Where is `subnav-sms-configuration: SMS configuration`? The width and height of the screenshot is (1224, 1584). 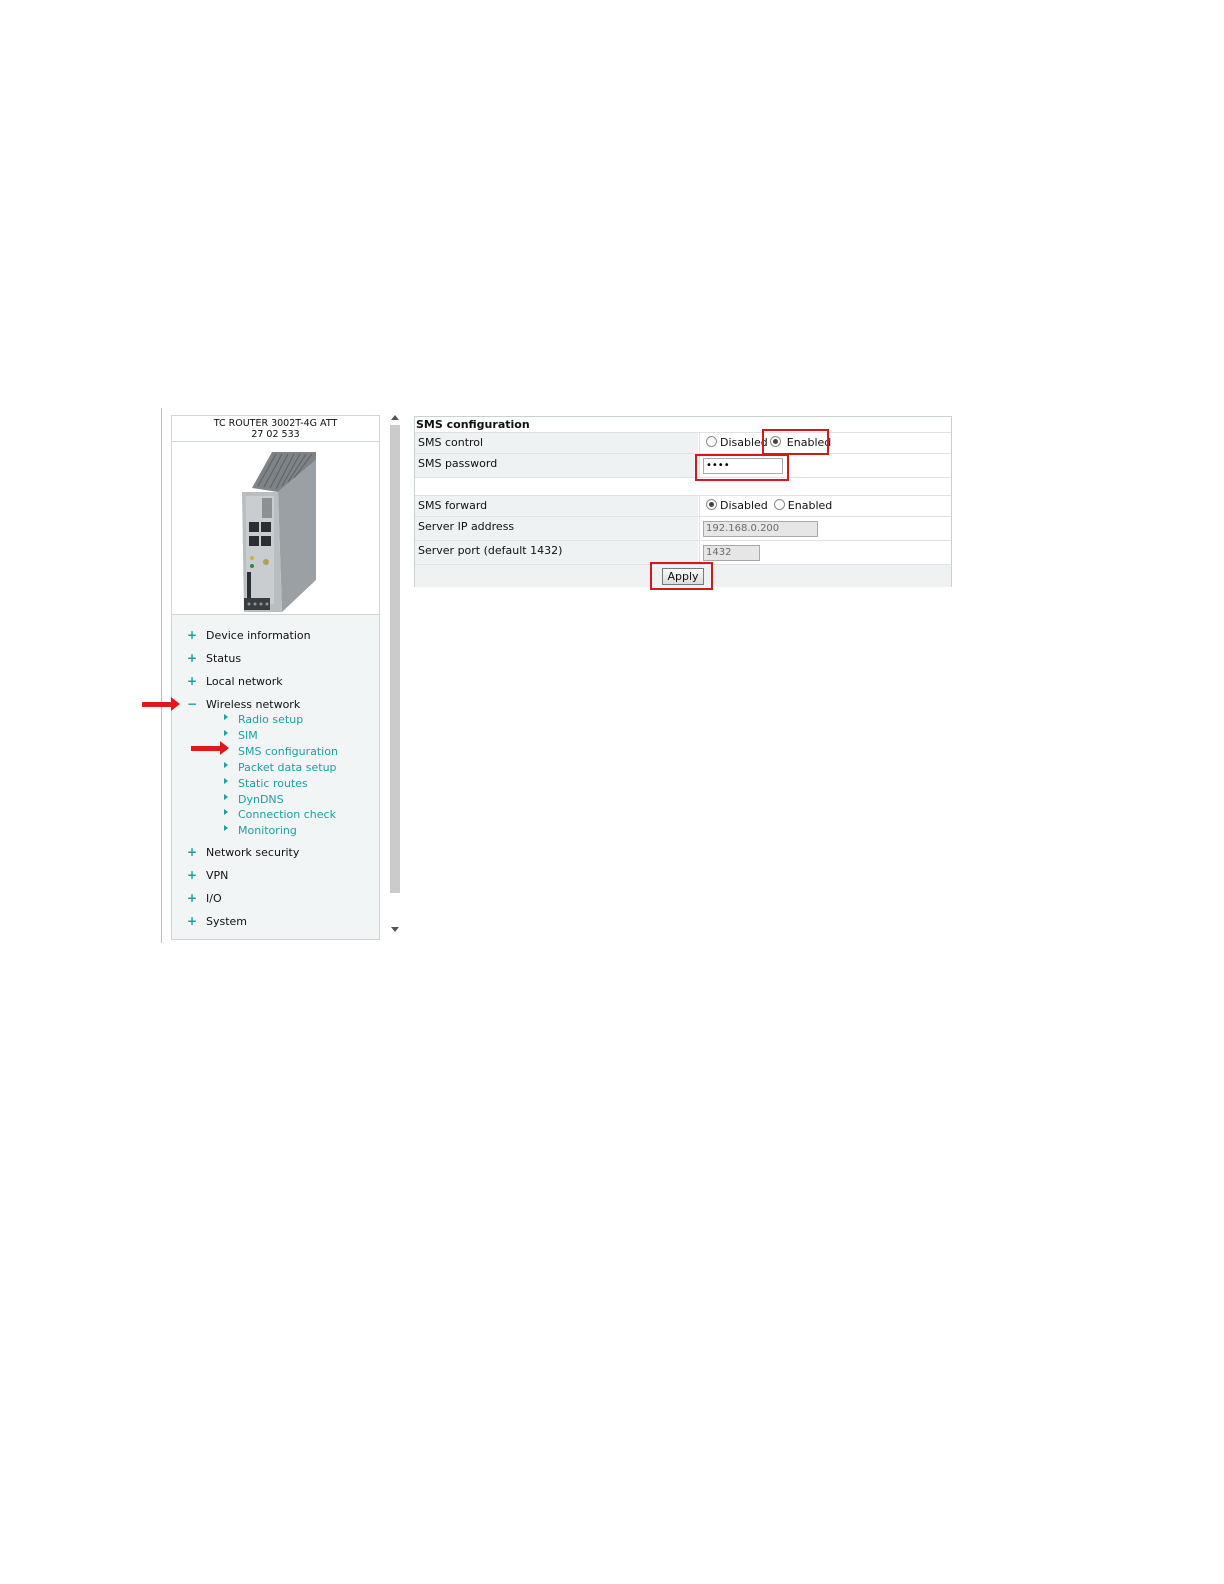 subnav-sms-configuration: SMS configuration is located at coordinates (281, 752).